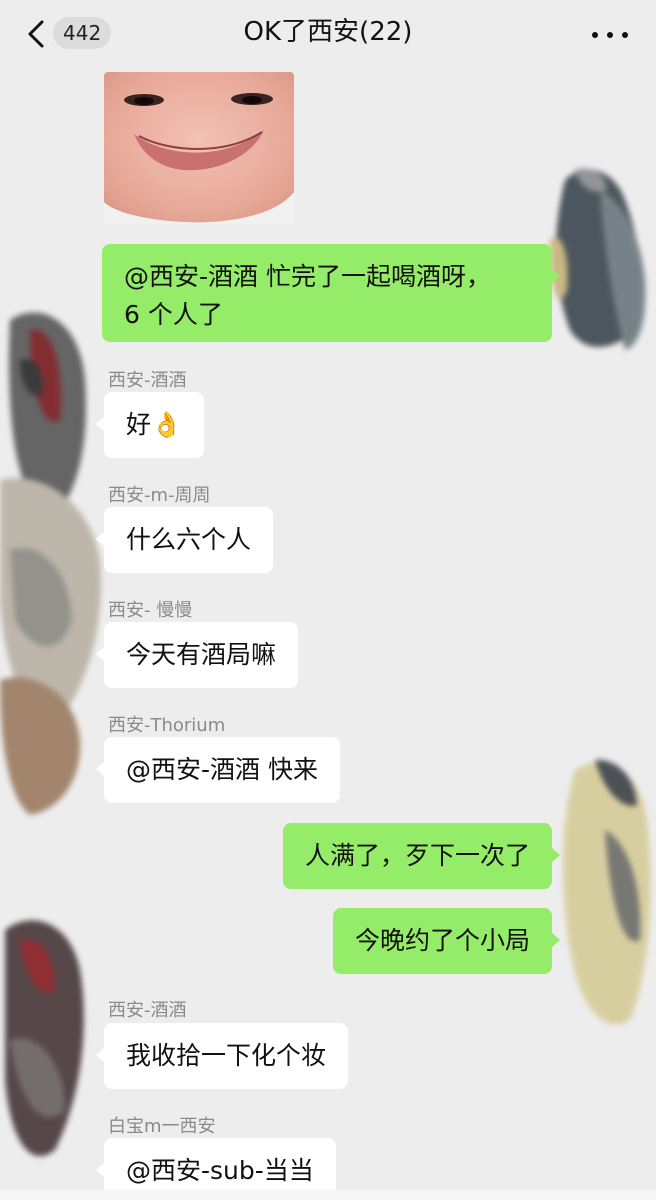 The height and width of the screenshot is (1200, 656). What do you see at coordinates (184, 540) in the screenshot?
I see `incoming-message-bubble: 什么六个人` at bounding box center [184, 540].